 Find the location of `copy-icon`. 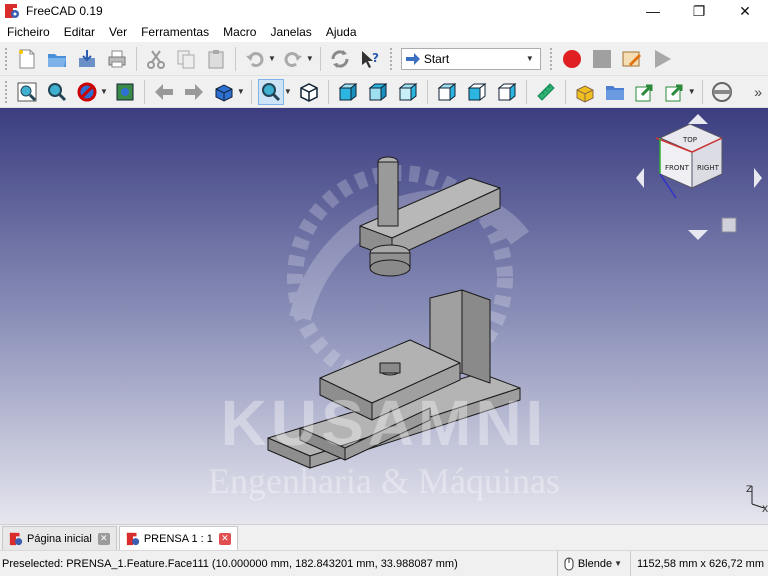

copy-icon is located at coordinates (186, 59).